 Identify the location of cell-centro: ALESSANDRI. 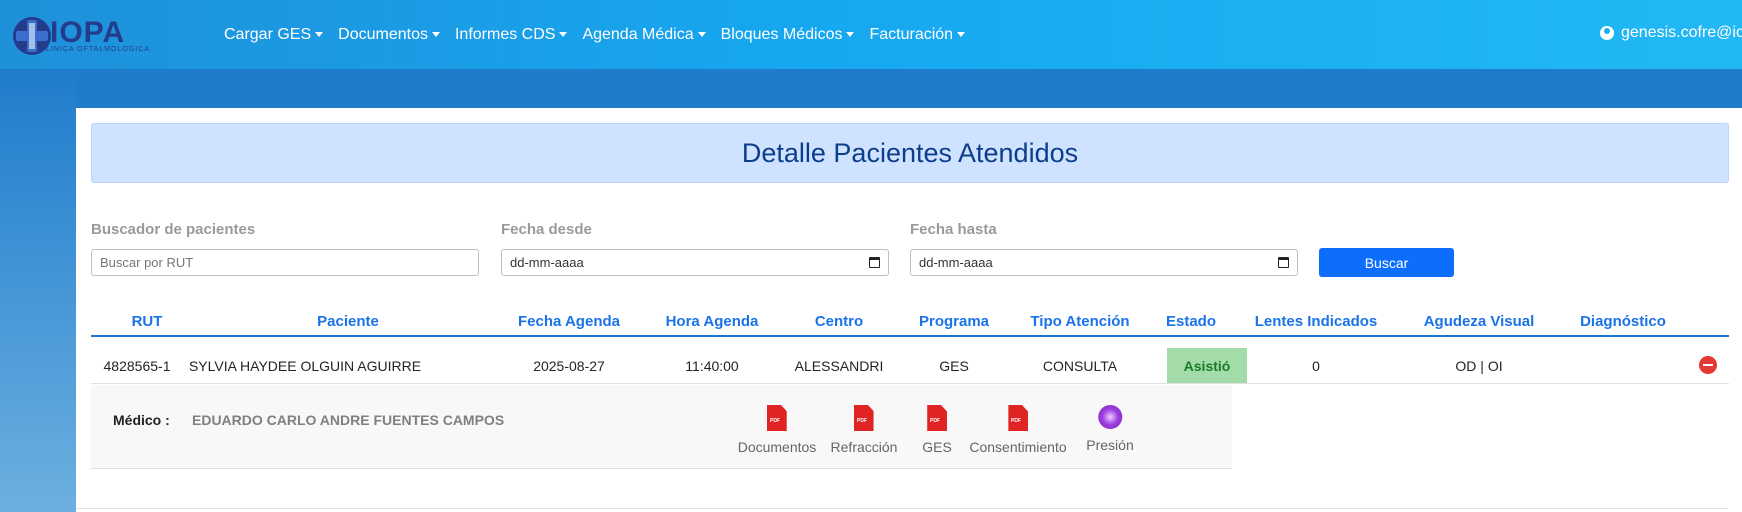
(839, 366).